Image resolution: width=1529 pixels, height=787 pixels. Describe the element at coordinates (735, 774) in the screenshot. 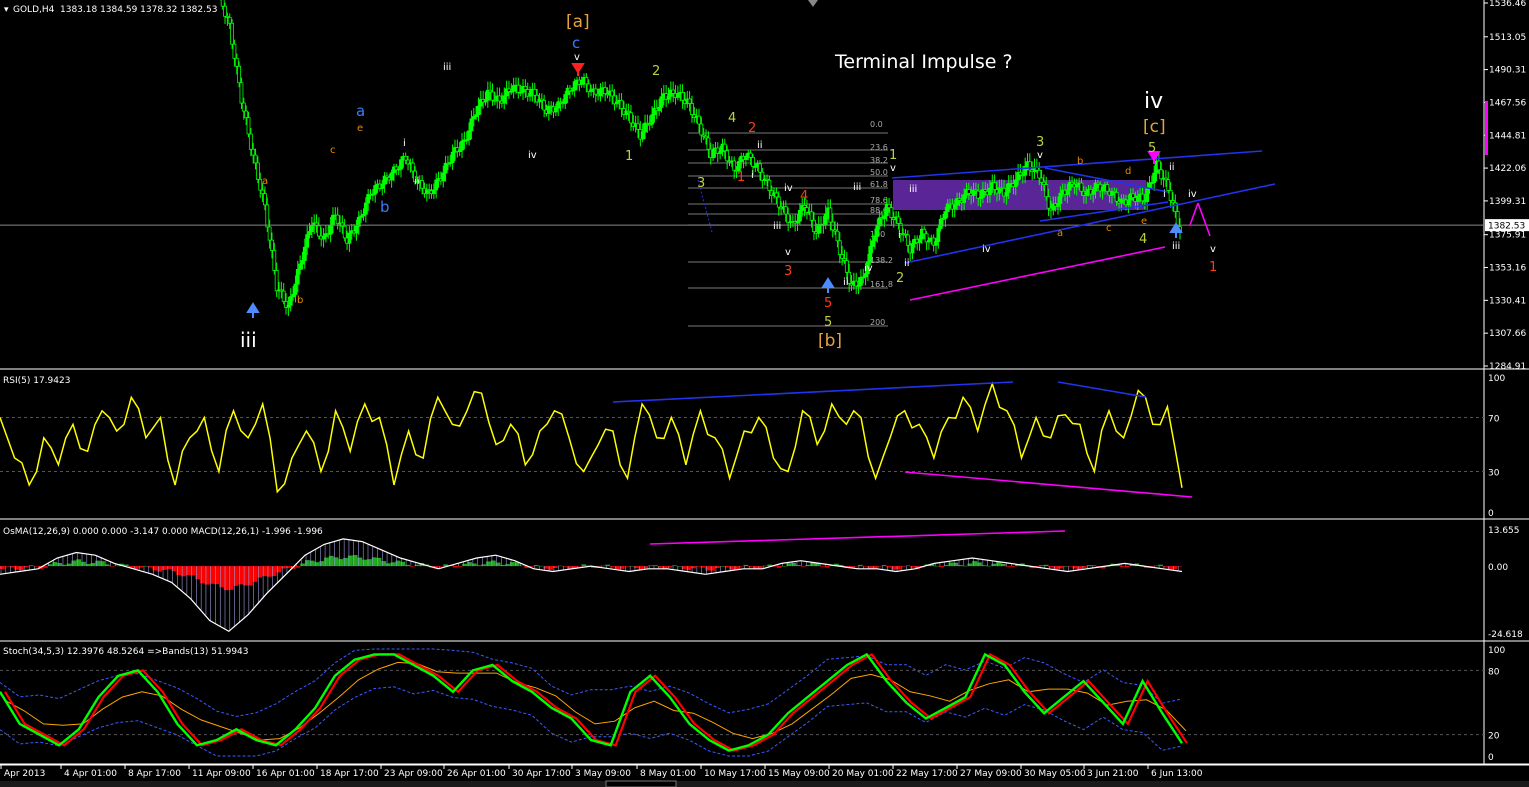

I see `time-axis-label: 10 May 17:00` at that location.